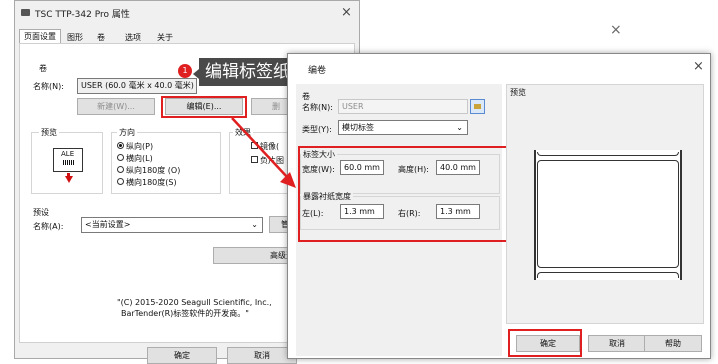 The image size is (718, 364). I want to click on arrow-head-icon, so click(288, 180).